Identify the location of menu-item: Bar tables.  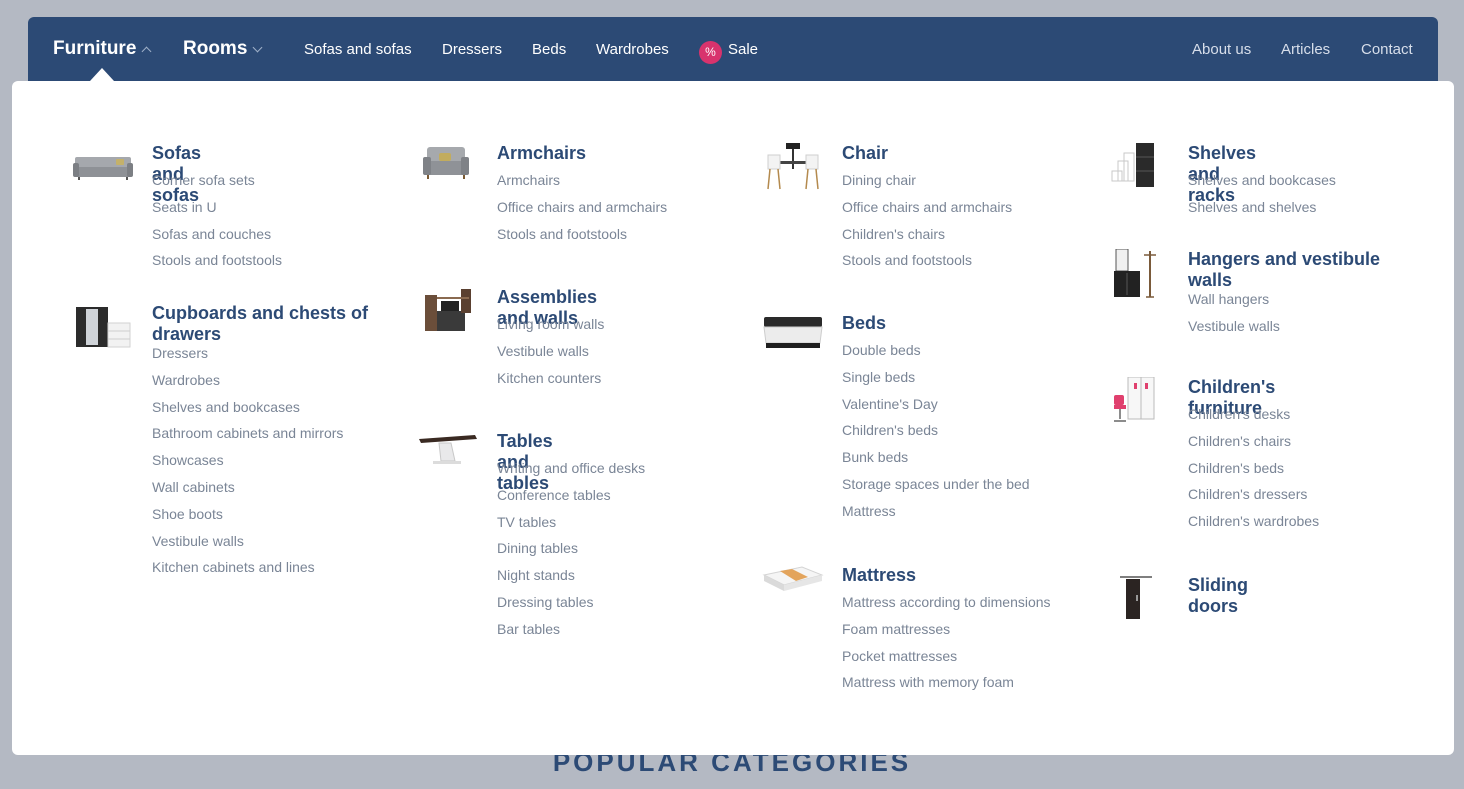
(571, 632).